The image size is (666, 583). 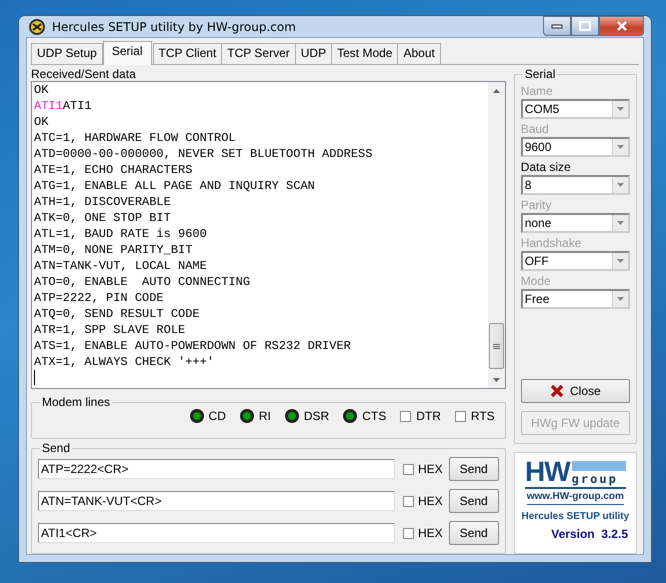 I want to click on logo-text: group, so click(x=595, y=479).